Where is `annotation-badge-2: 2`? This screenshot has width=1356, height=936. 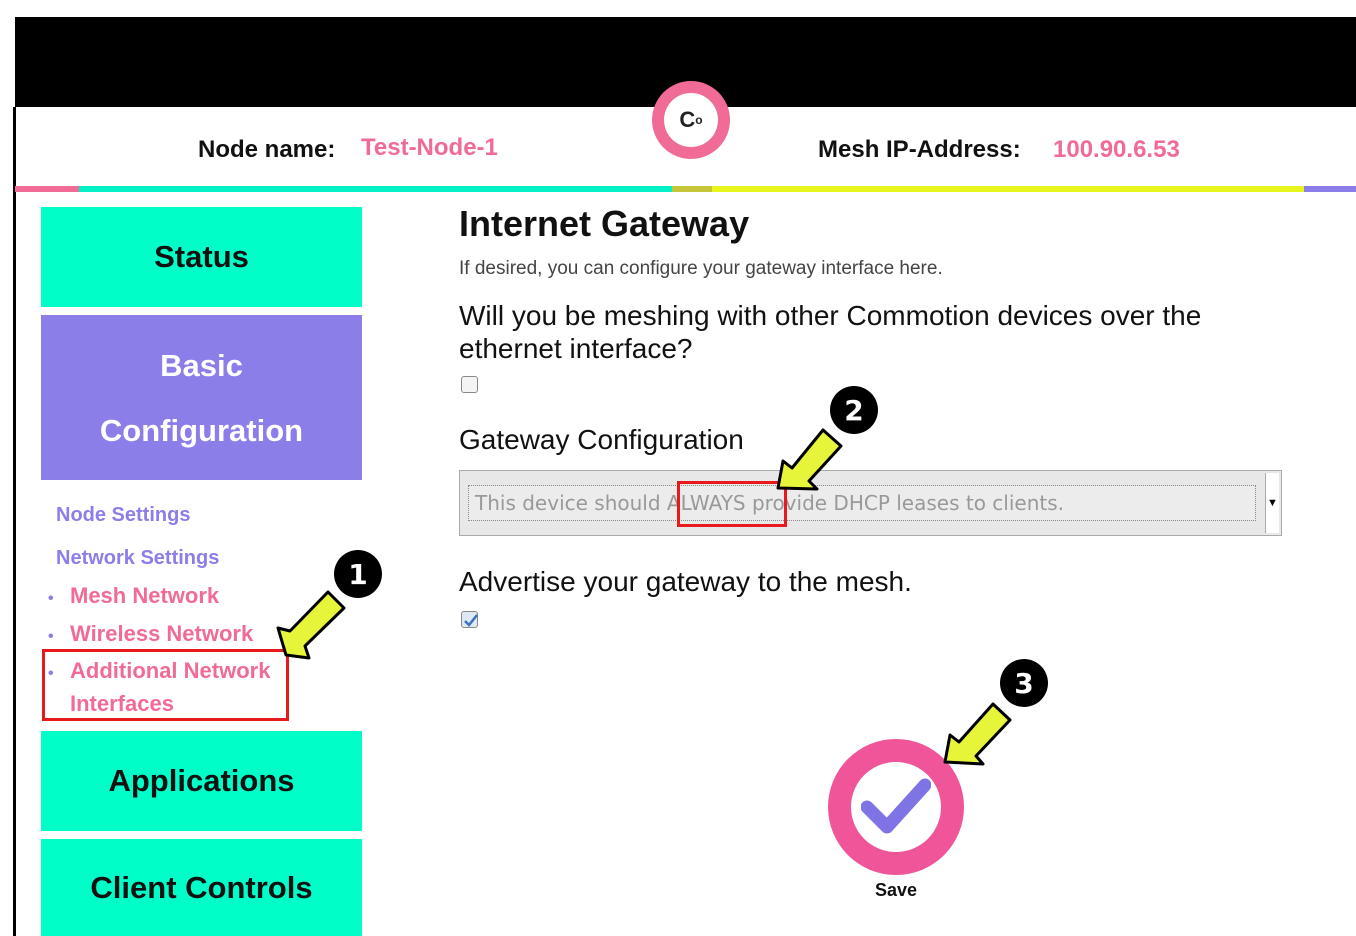
annotation-badge-2: 2 is located at coordinates (854, 410).